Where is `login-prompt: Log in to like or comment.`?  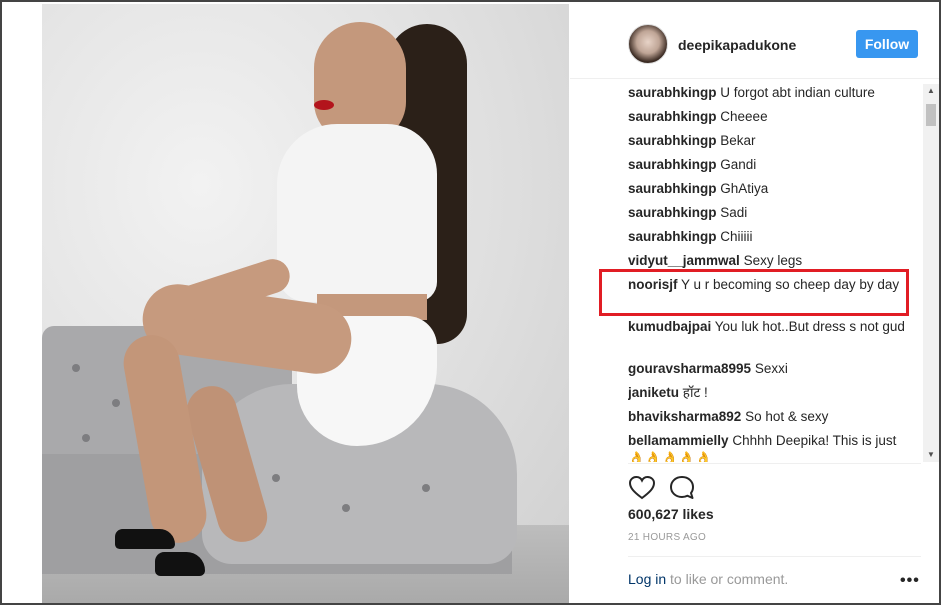 login-prompt: Log in to like or comment. is located at coordinates (708, 579).